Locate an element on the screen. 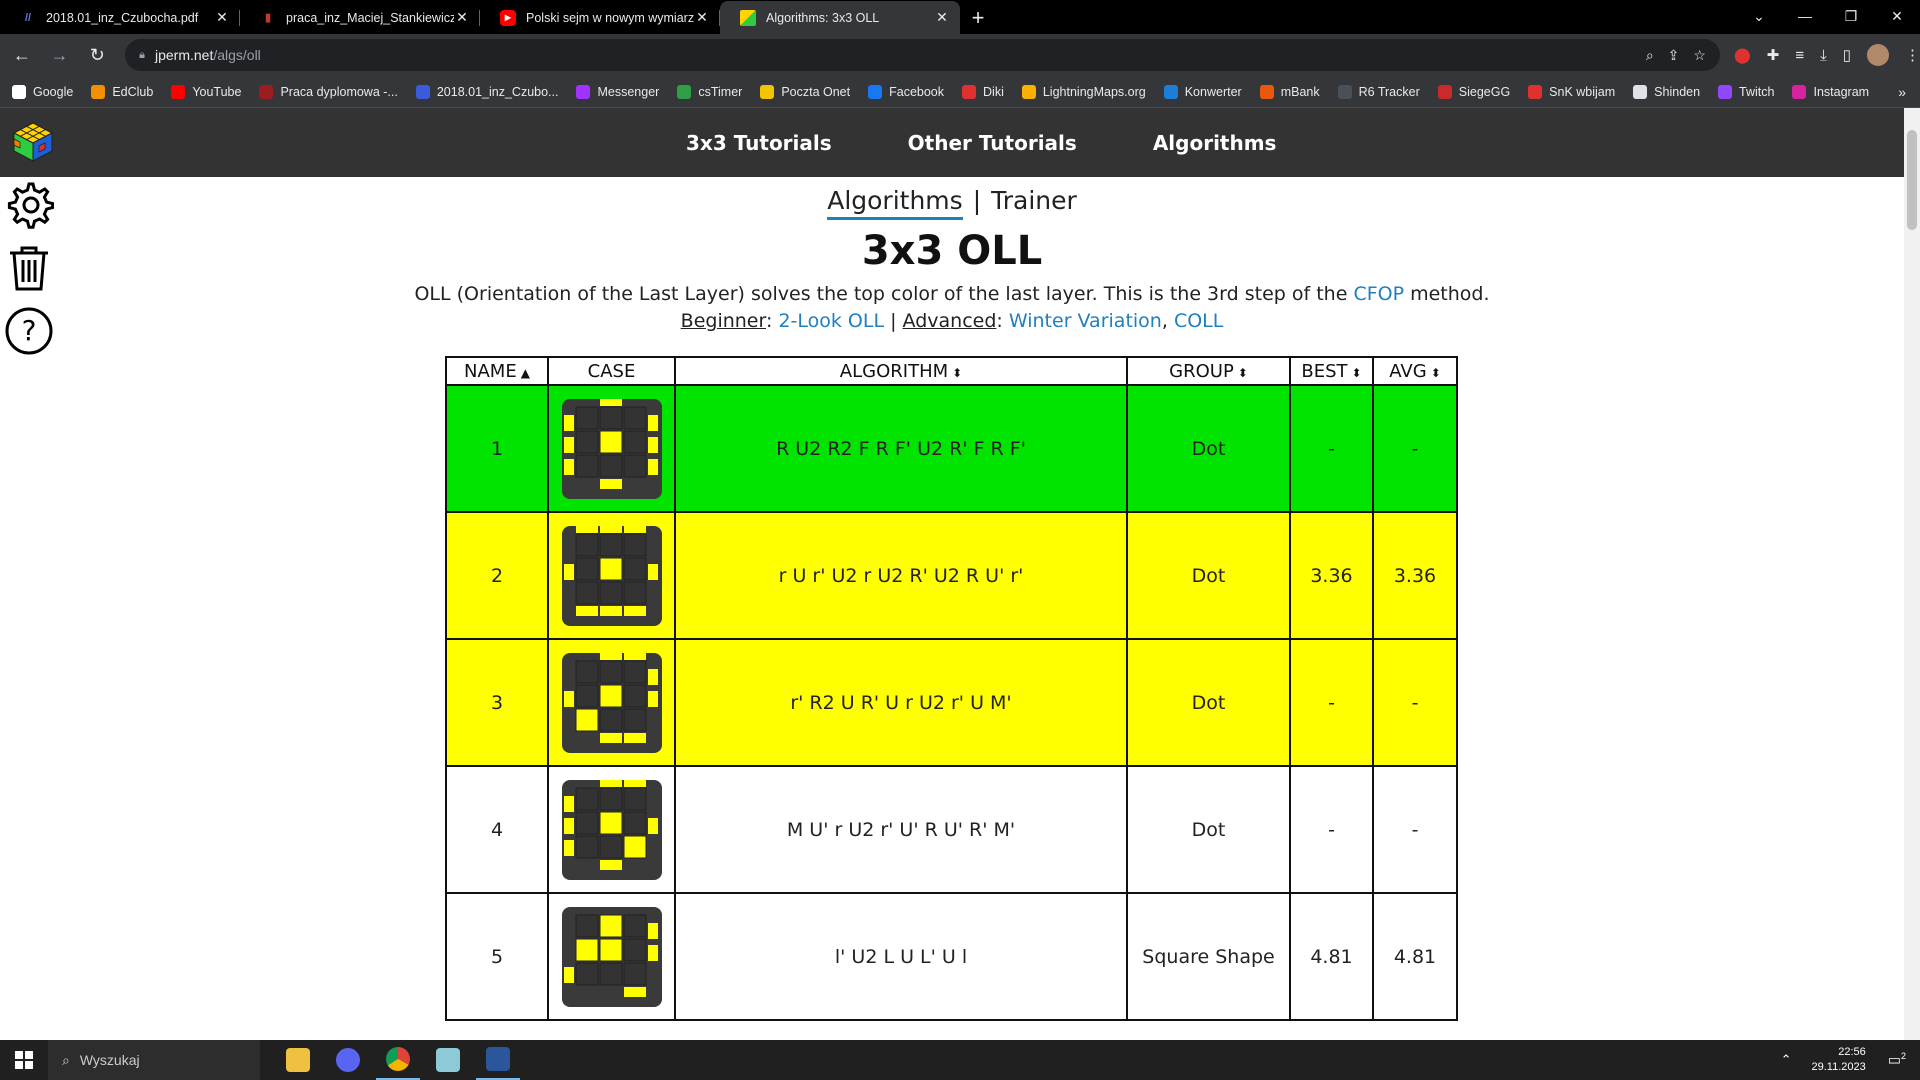 This screenshot has width=1920, height=1080. minimize-button: — is located at coordinates (1805, 16).